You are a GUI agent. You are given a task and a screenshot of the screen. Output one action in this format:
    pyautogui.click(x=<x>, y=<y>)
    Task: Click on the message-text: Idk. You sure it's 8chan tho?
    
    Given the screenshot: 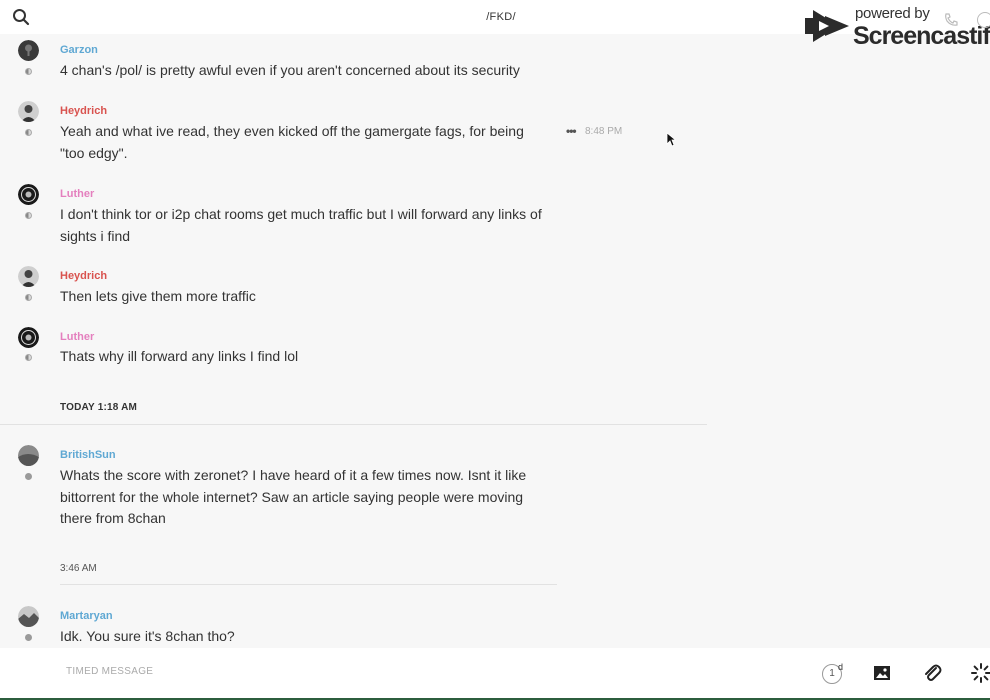 What is the action you would take?
    pyautogui.click(x=147, y=636)
    